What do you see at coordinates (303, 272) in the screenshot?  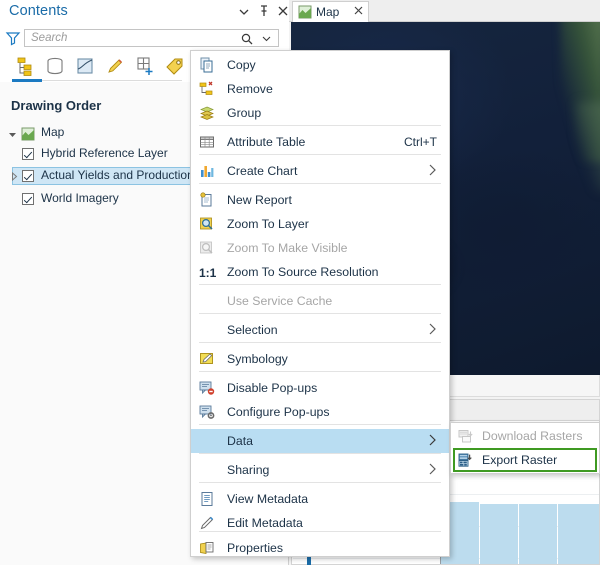 I see `menu-item-label: Zoom To Source Resolution` at bounding box center [303, 272].